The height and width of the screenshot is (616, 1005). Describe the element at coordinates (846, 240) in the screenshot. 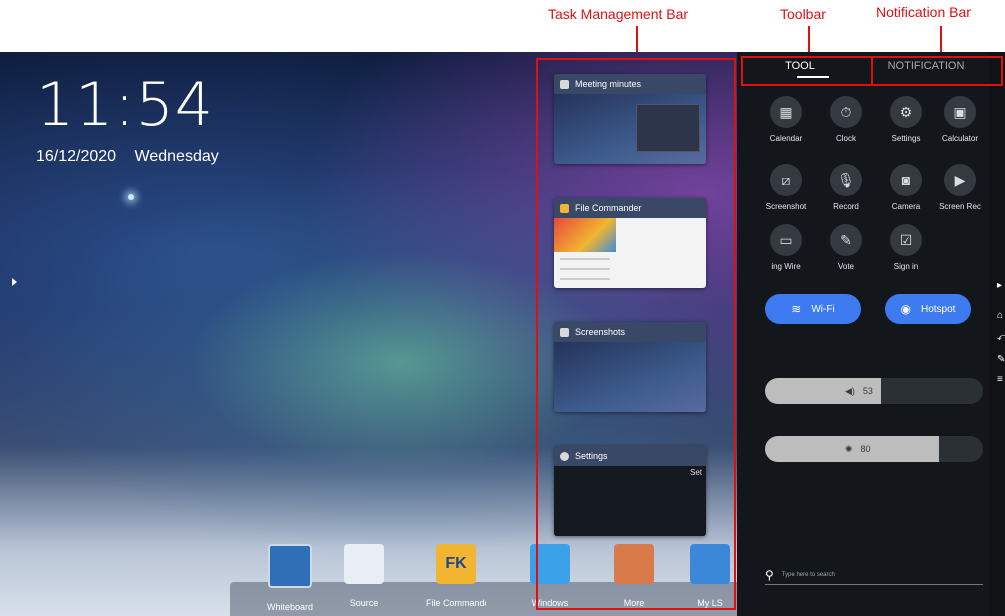

I see `vote-icon: ✎` at that location.